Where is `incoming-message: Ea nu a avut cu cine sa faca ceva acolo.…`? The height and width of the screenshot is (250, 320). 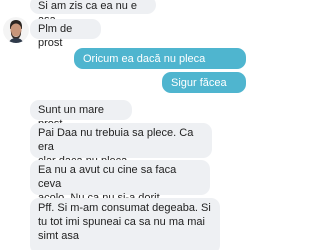 incoming-message: Ea nu a avut cu cine sa faca ceva acolo.… is located at coordinates (120, 182).